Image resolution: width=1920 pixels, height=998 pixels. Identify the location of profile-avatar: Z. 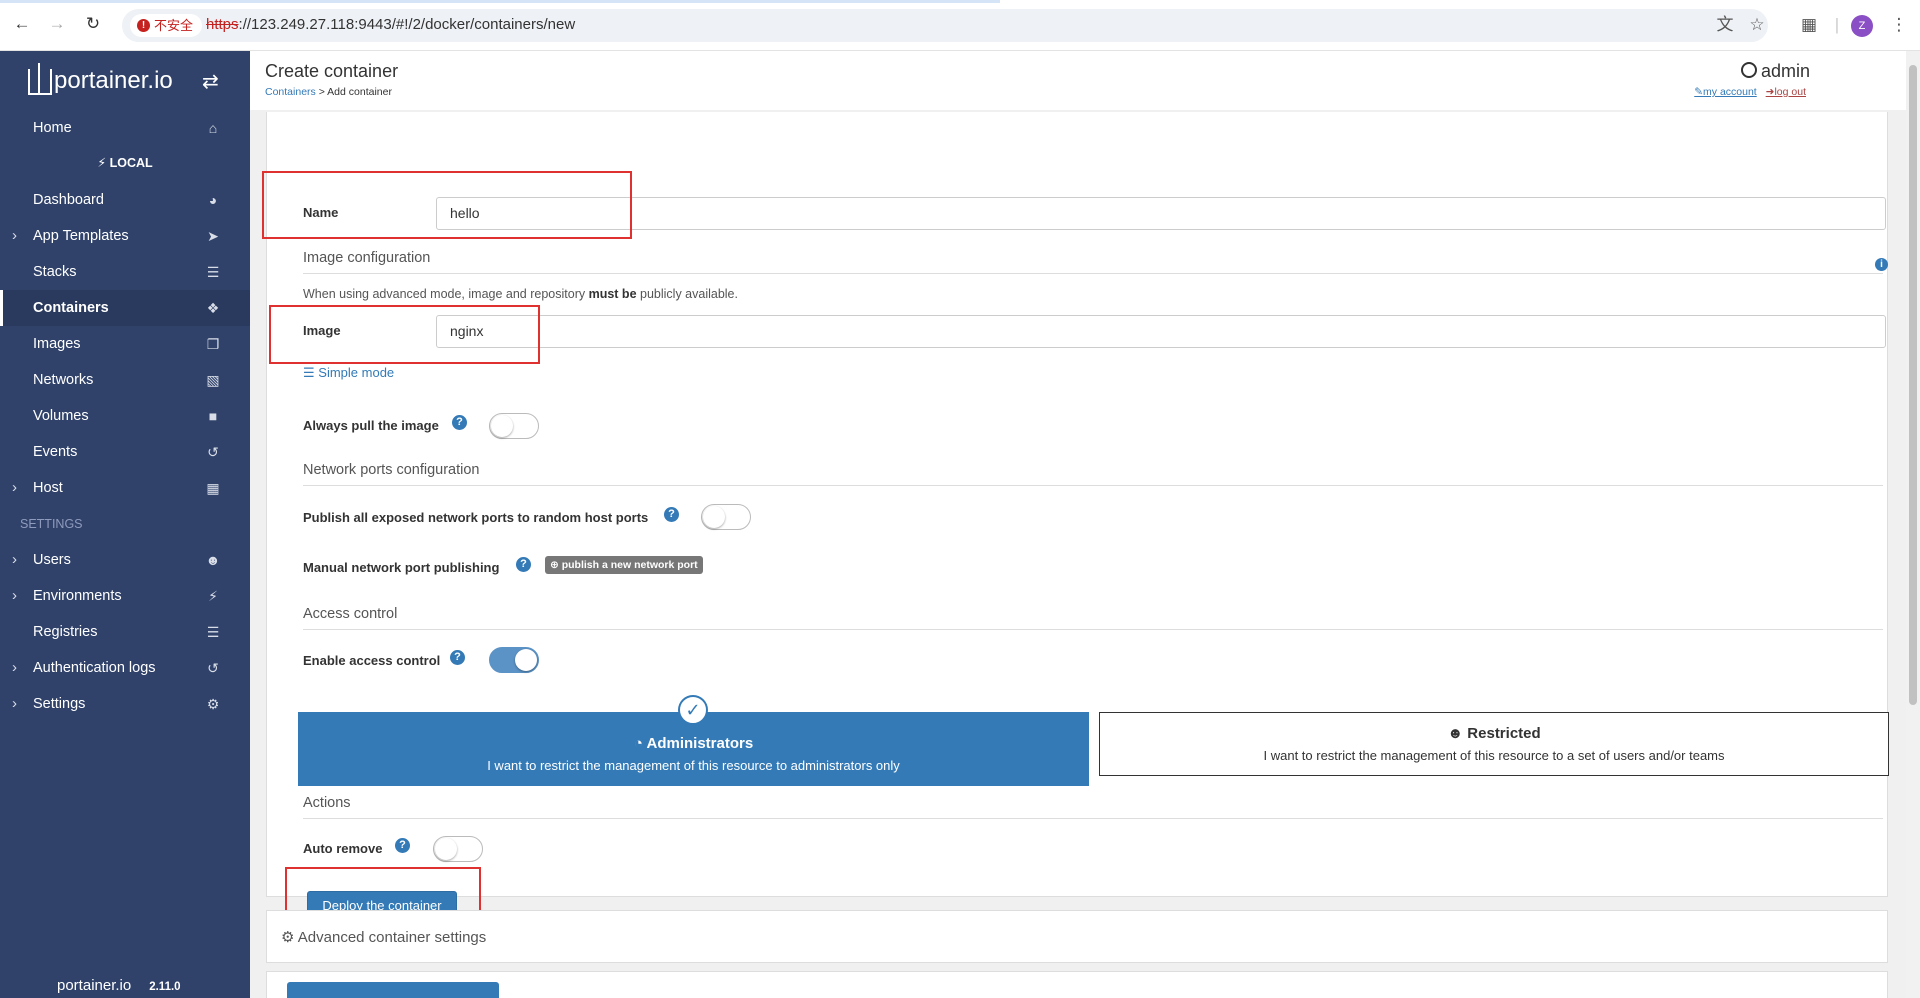
(1862, 26).